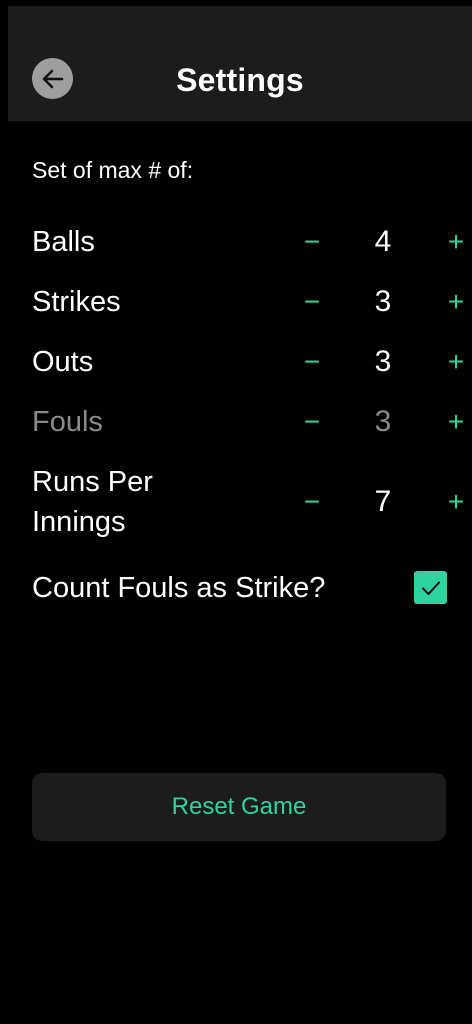 The image size is (472, 1024). Describe the element at coordinates (455, 362) in the screenshot. I see `increment-outs-button: +` at that location.